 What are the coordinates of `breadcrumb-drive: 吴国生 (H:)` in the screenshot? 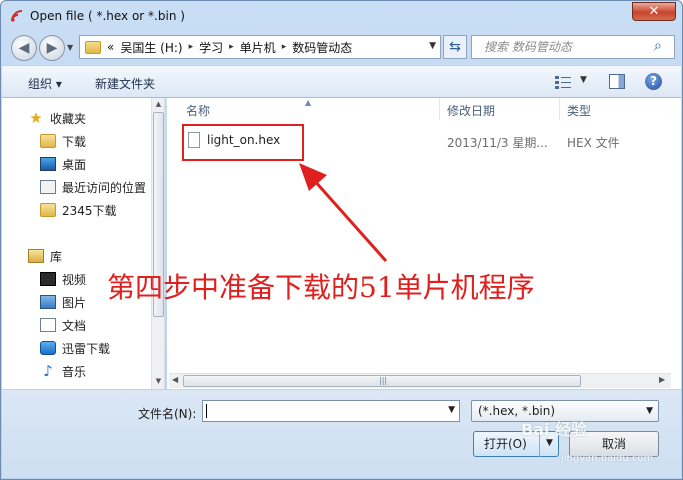 It's located at (151, 47).